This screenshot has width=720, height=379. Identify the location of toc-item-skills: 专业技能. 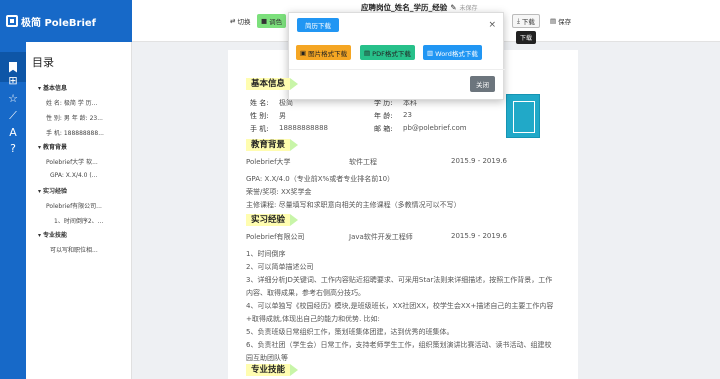
(52, 234).